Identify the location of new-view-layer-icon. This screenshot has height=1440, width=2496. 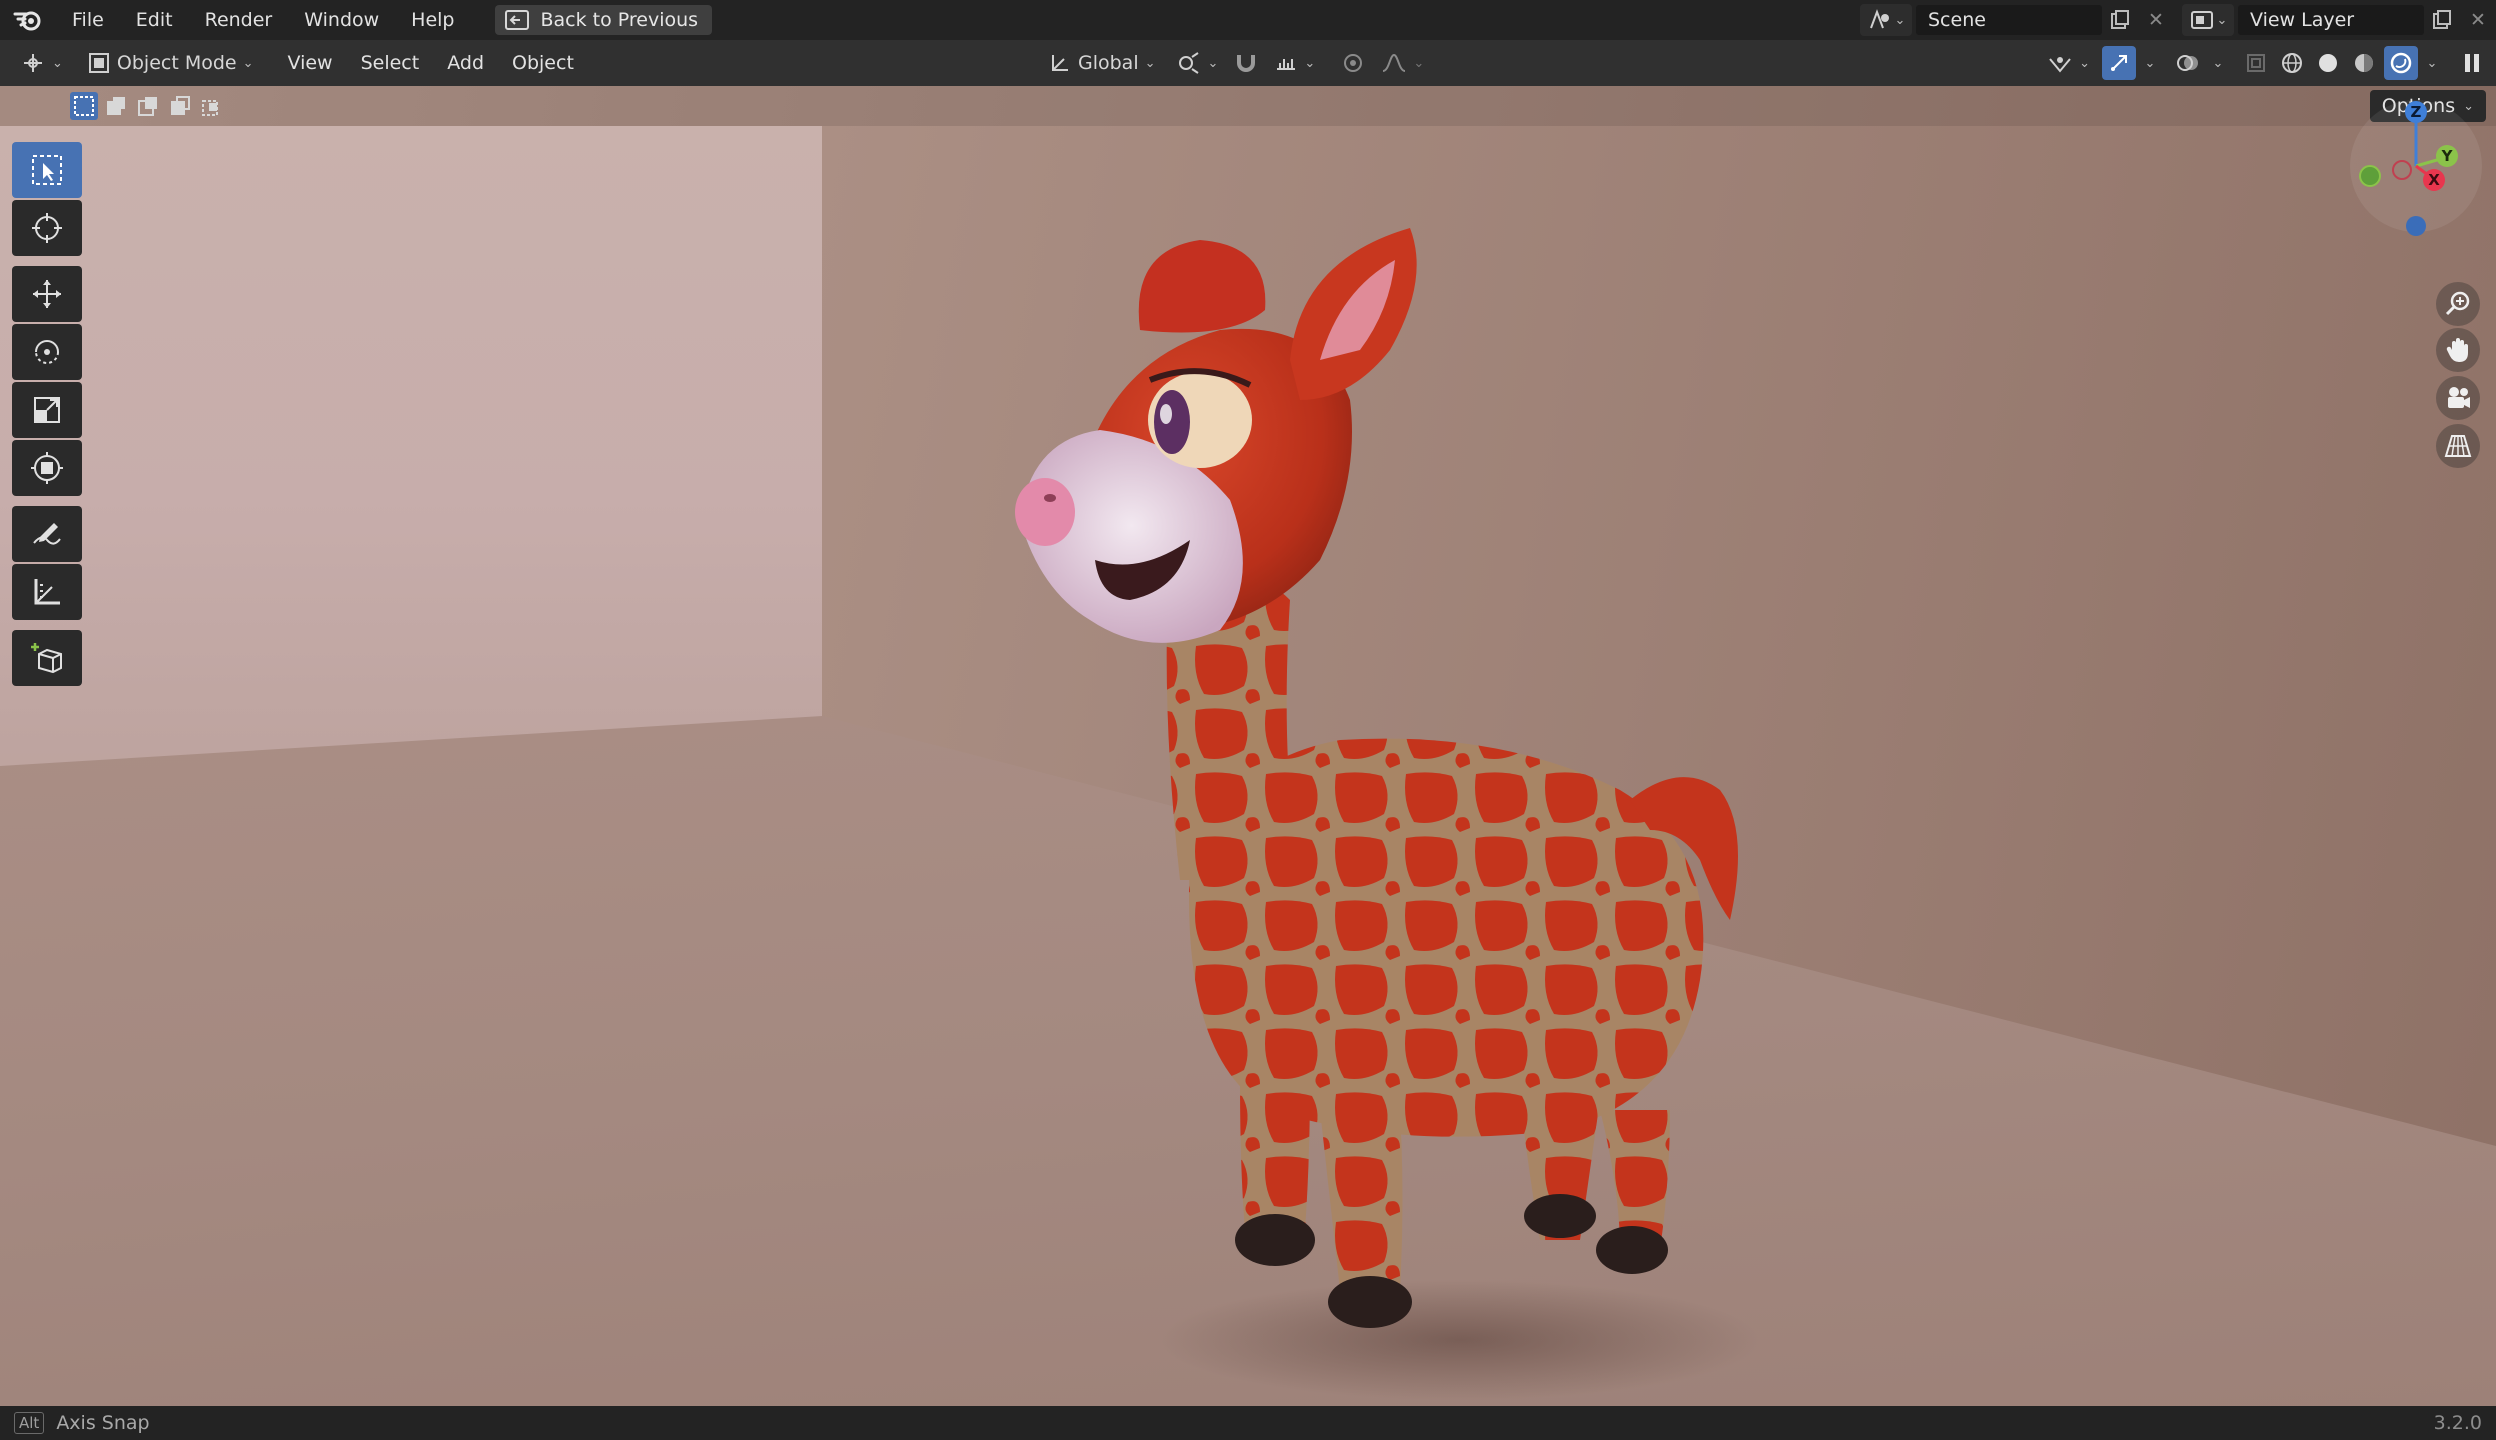
(2442, 20).